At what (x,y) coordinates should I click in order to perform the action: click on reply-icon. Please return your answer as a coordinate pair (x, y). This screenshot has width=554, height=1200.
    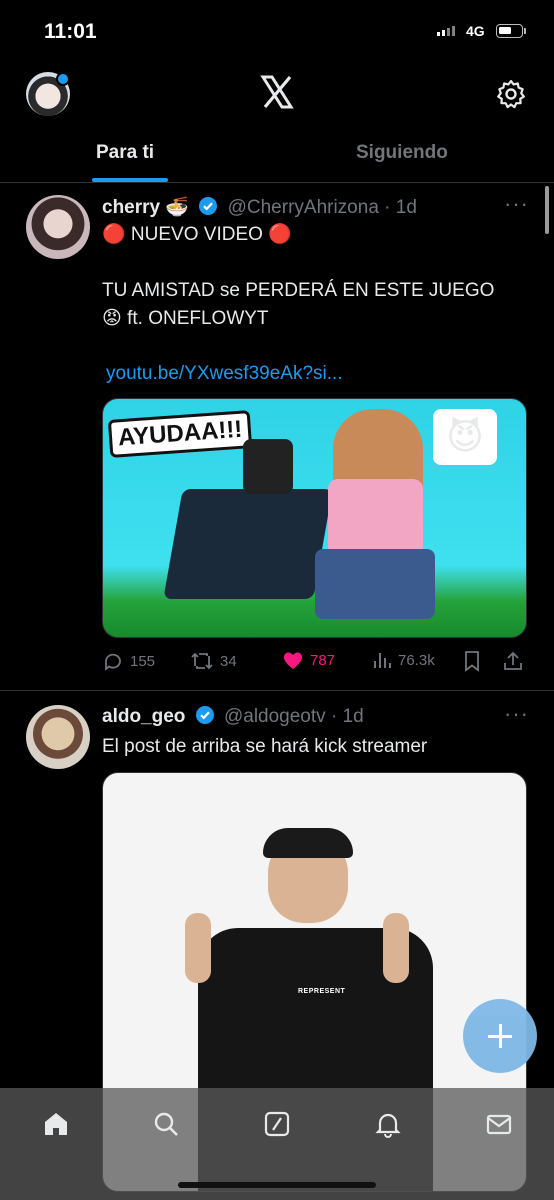
    Looking at the image, I should click on (113, 662).